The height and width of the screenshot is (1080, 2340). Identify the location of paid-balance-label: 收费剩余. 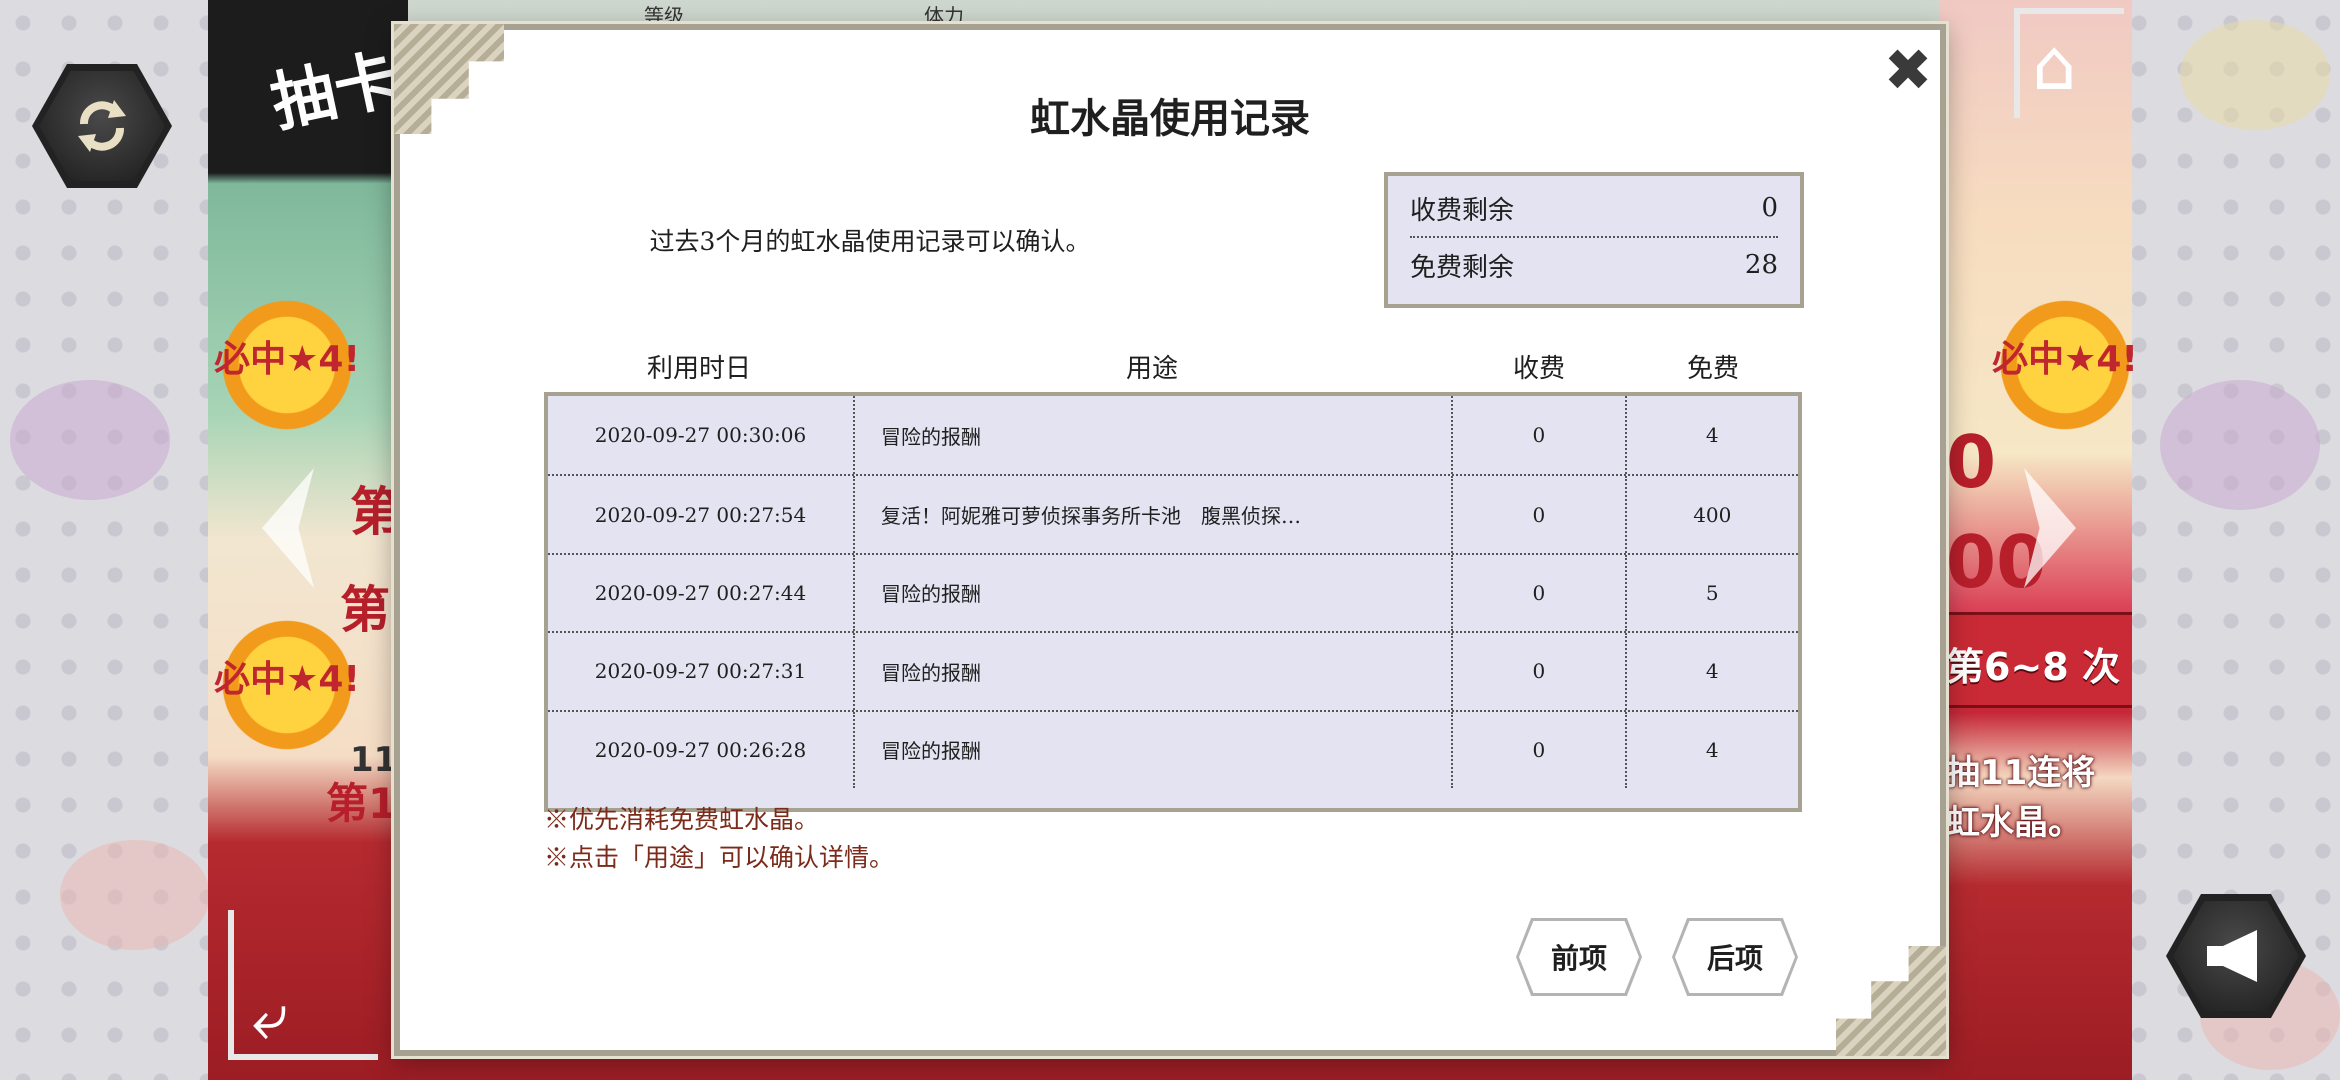
(1462, 210).